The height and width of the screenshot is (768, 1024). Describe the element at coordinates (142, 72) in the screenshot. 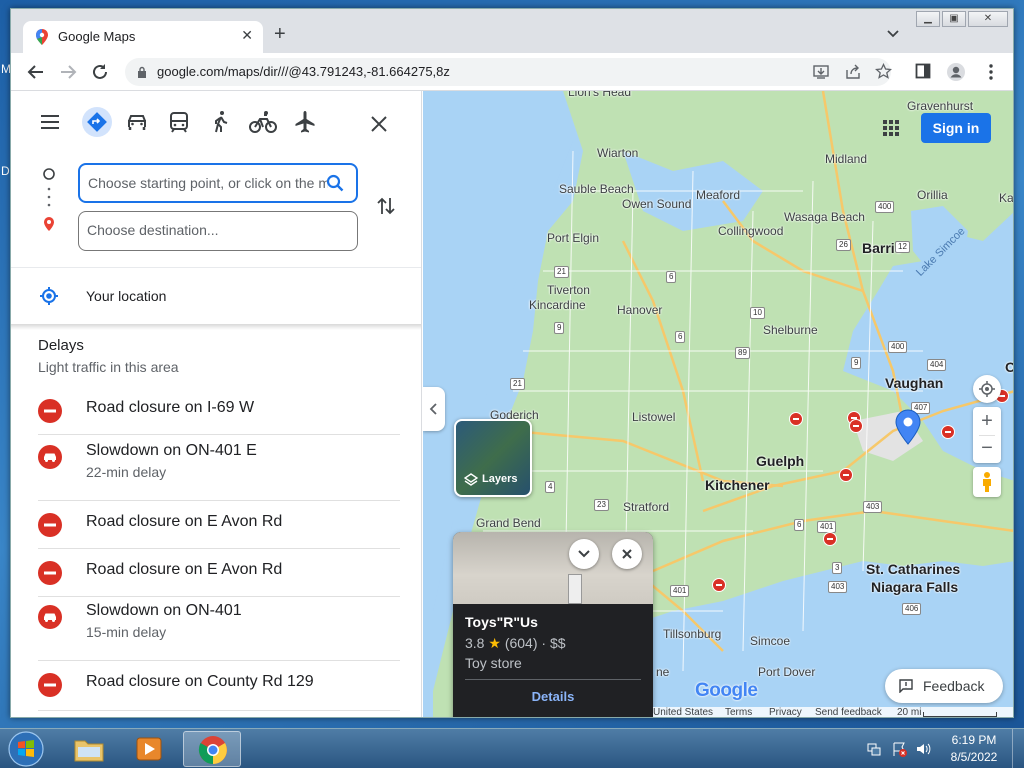

I see `lock-icon` at that location.